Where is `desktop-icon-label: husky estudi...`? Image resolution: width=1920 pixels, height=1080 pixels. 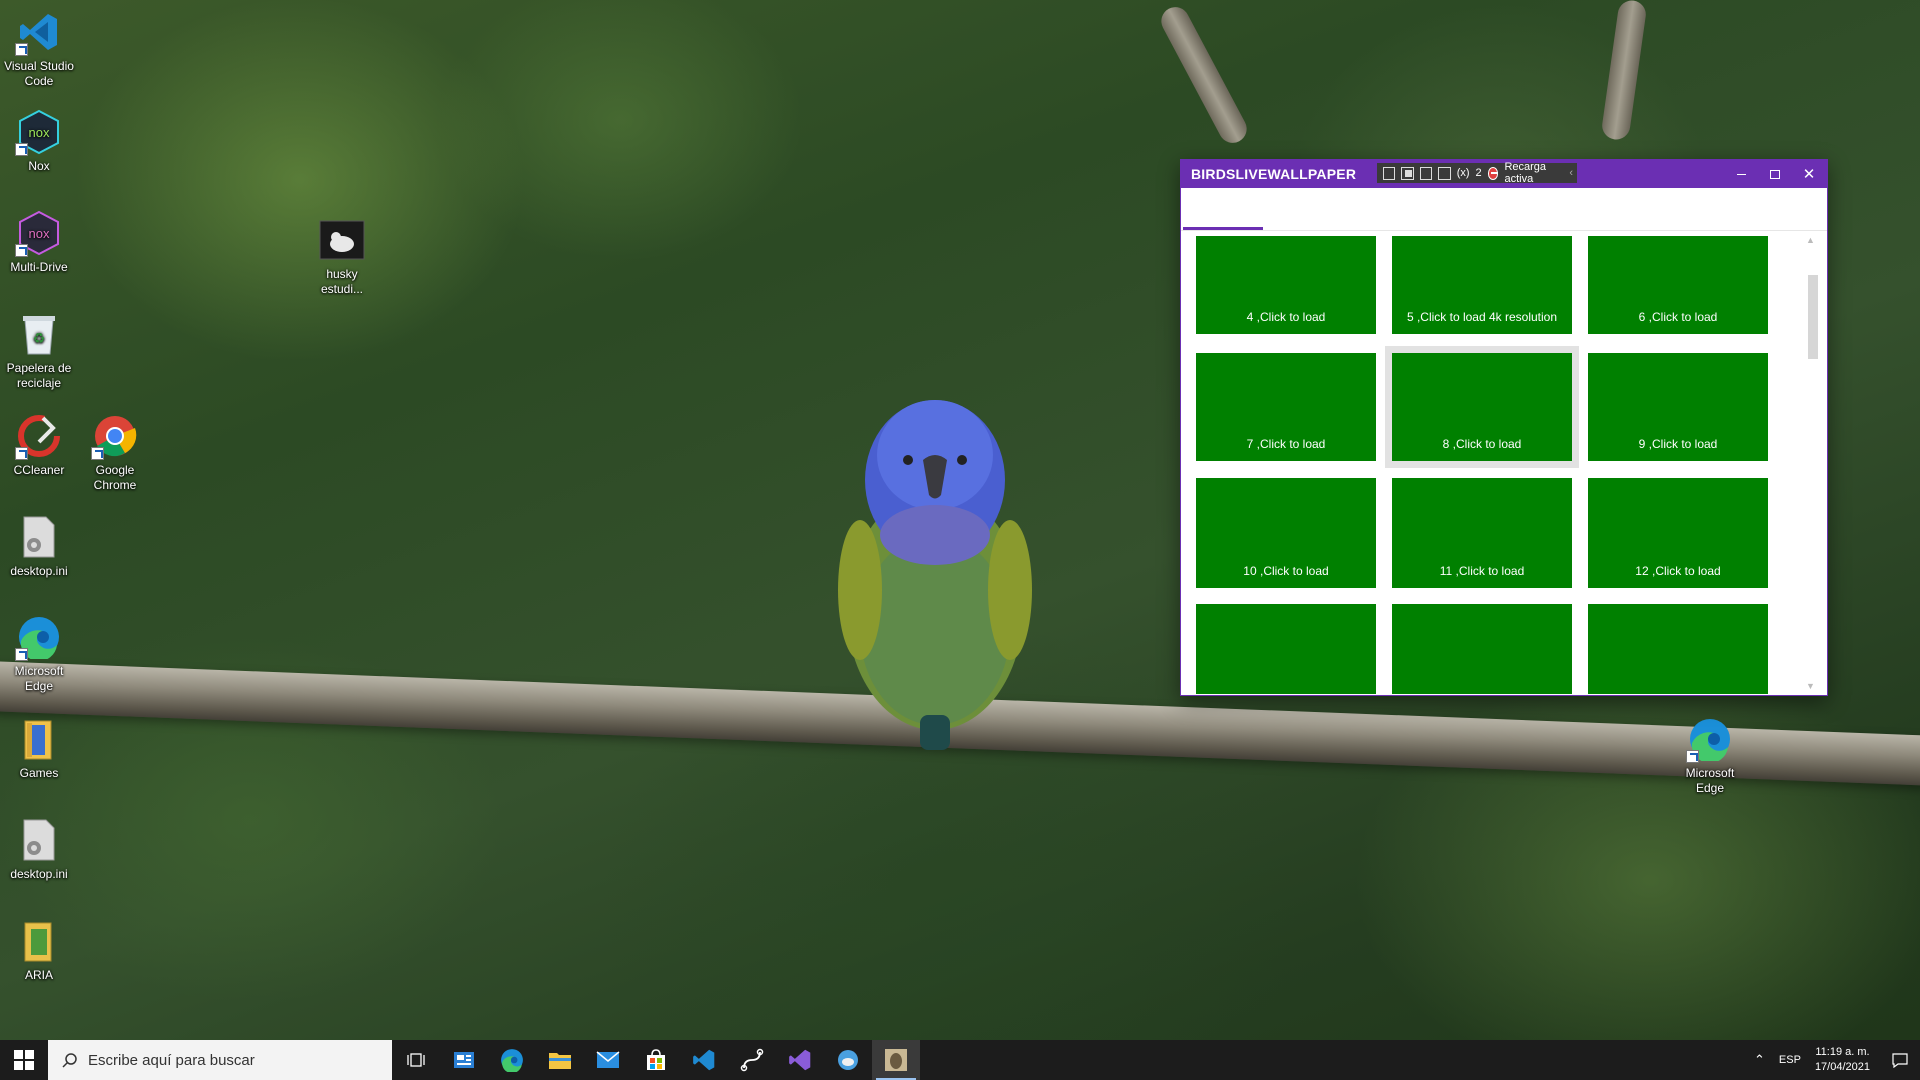 desktop-icon-label: husky estudi... is located at coordinates (342, 281).